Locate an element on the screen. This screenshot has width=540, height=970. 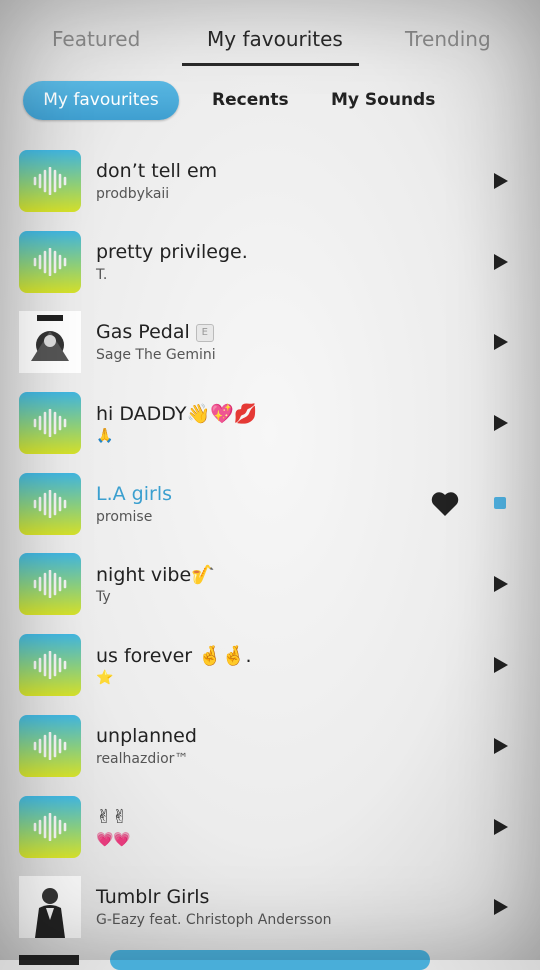
list-item: Gas Pedal E Sage The Gemini is located at coordinates (270, 341).